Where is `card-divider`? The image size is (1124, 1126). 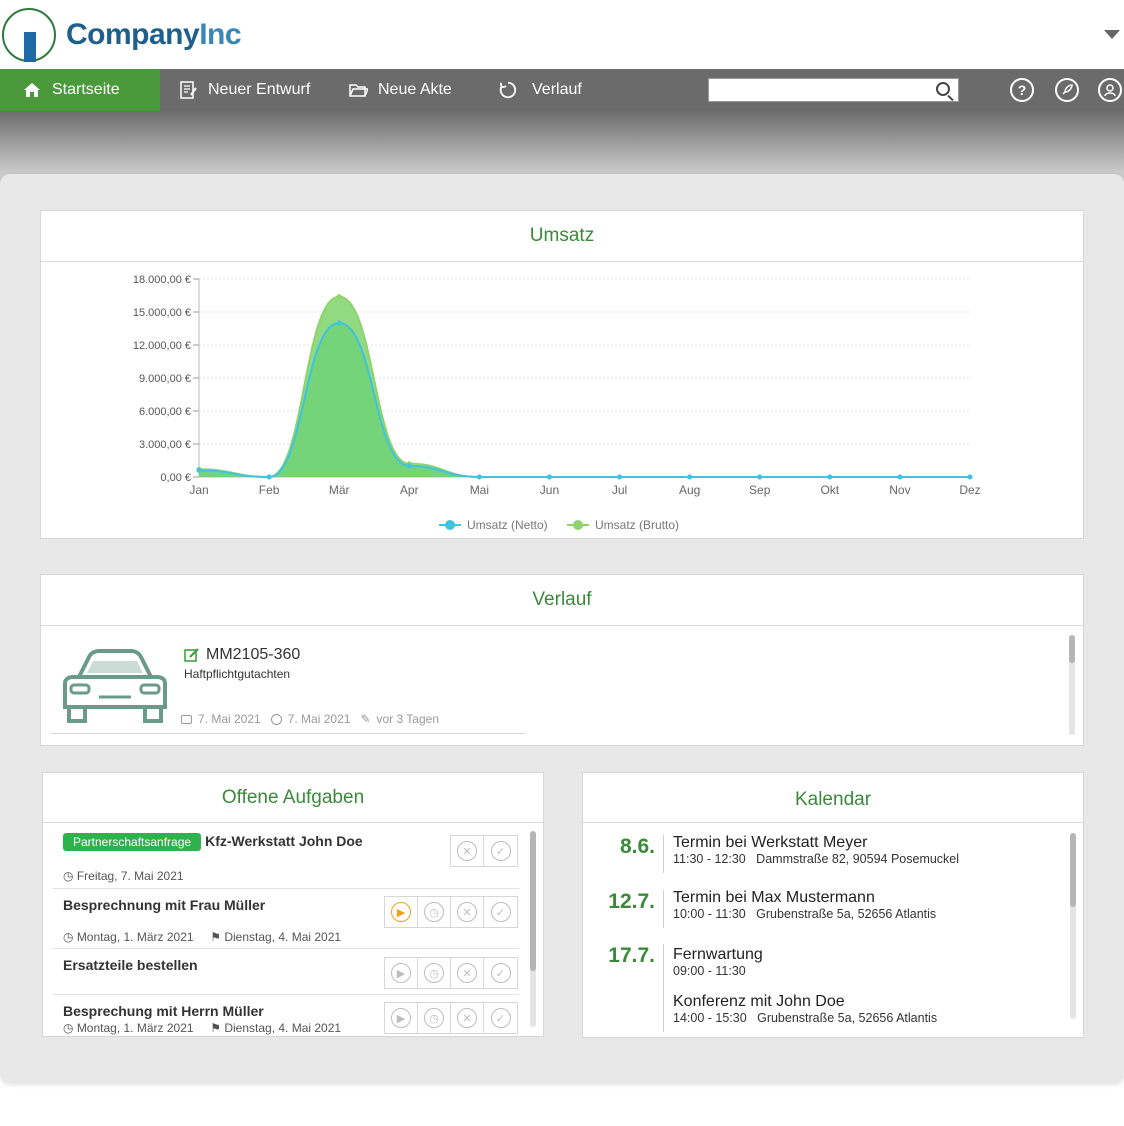 card-divider is located at coordinates (562, 625).